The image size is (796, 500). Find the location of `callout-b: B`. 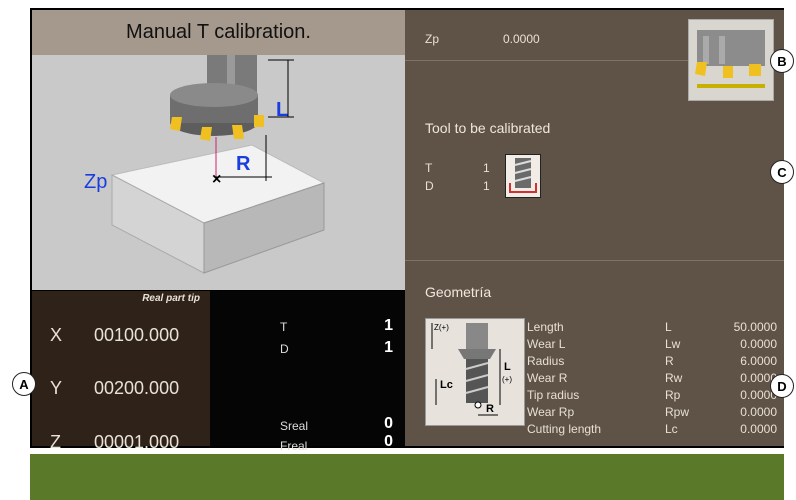

callout-b: B is located at coordinates (782, 61).